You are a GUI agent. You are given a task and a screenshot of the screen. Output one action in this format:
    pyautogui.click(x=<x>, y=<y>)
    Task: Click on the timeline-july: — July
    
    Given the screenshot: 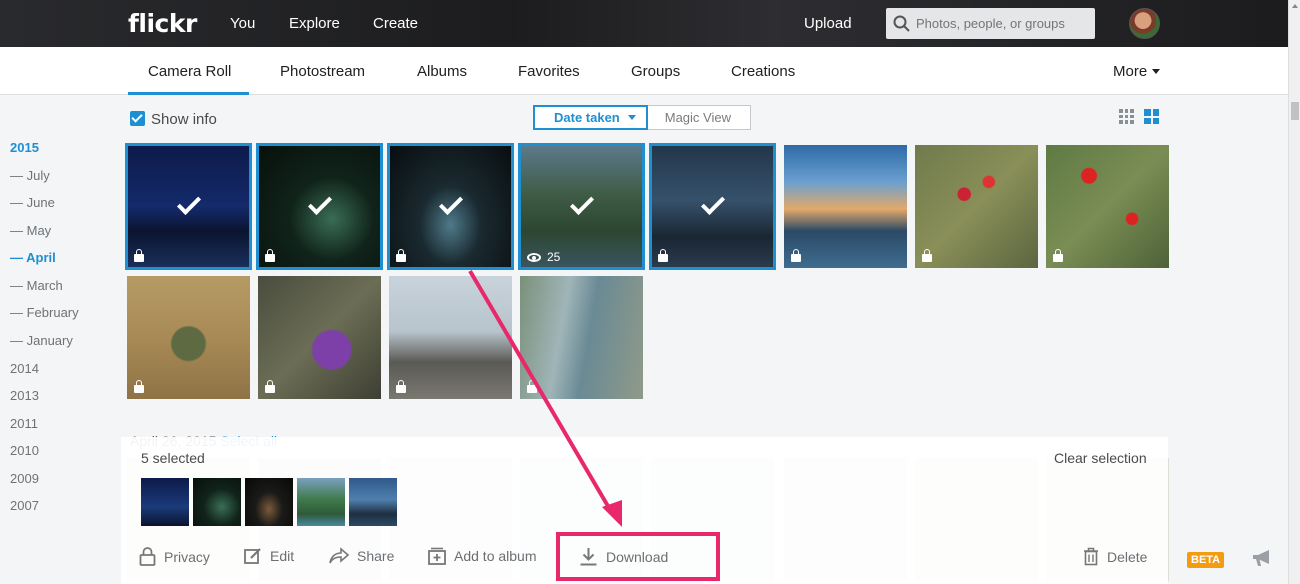 What is the action you would take?
    pyautogui.click(x=30, y=175)
    